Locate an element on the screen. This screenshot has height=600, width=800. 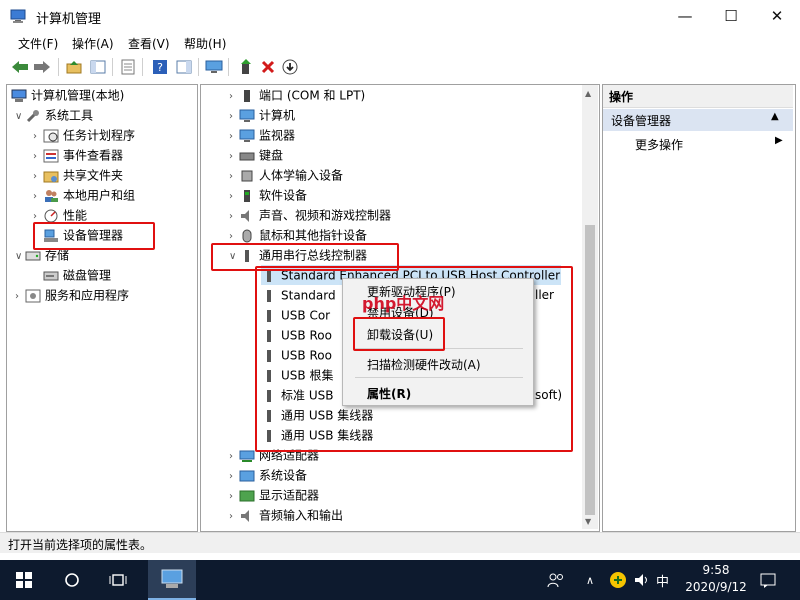
device-category-keyboard: › 键盘 is located at coordinates (256, 155).